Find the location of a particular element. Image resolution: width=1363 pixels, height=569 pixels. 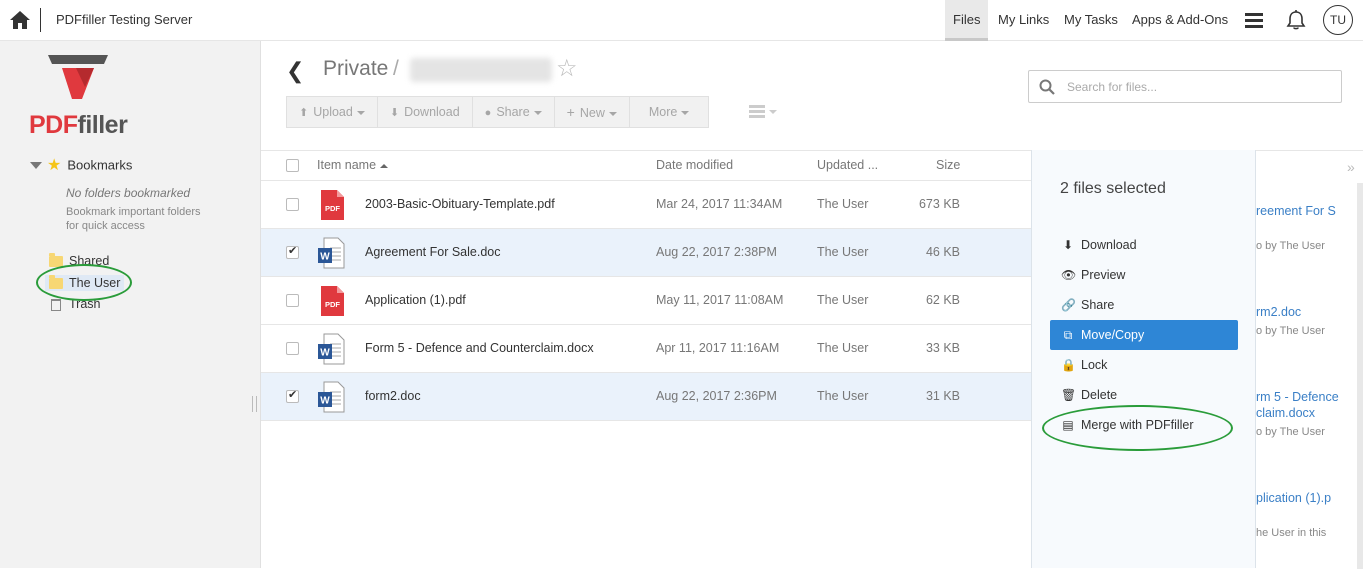

file-name: Form 5 - Defence and Counterclaim.docx is located at coordinates (479, 348).